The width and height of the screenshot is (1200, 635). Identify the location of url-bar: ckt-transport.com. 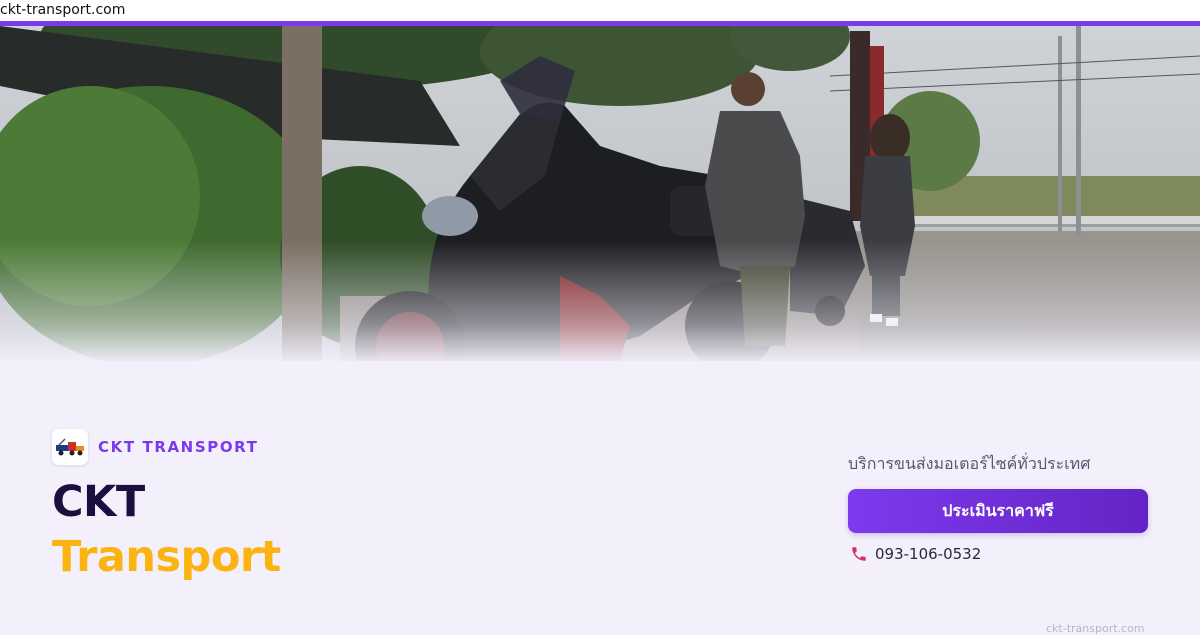
(600, 10).